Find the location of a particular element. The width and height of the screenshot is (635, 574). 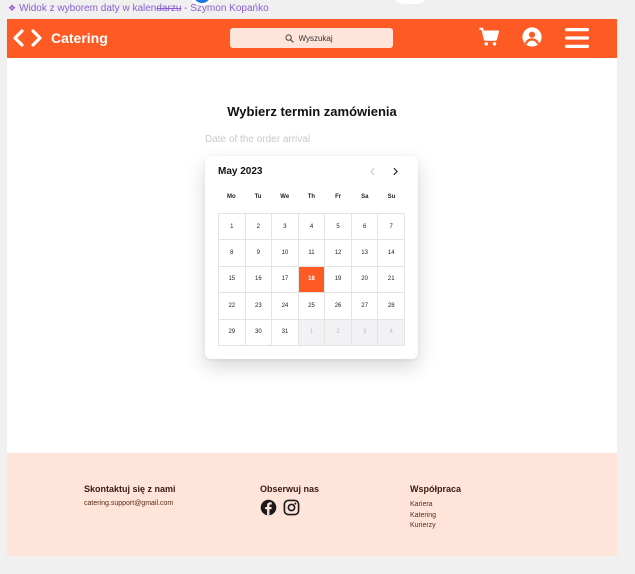

contact-heading: Skontaktuj się z nami is located at coordinates (130, 489).